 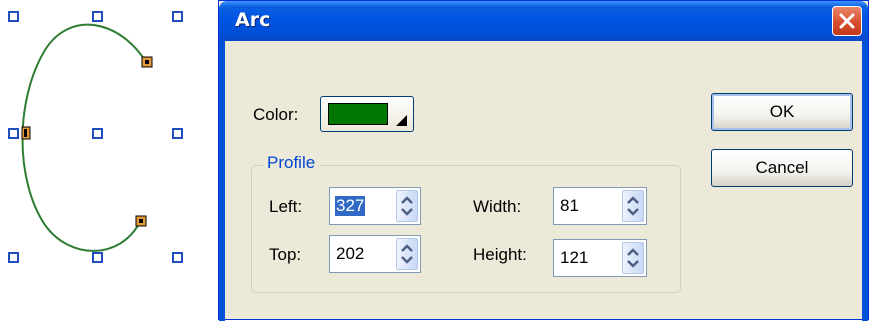 I want to click on height-spin-field: 121, so click(x=600, y=258).